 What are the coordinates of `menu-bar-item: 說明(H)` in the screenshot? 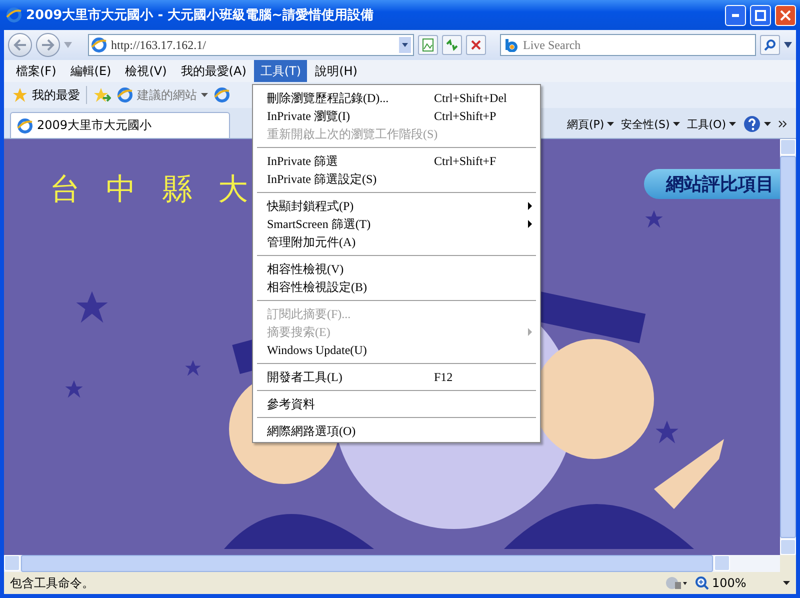 It's located at (336, 71).